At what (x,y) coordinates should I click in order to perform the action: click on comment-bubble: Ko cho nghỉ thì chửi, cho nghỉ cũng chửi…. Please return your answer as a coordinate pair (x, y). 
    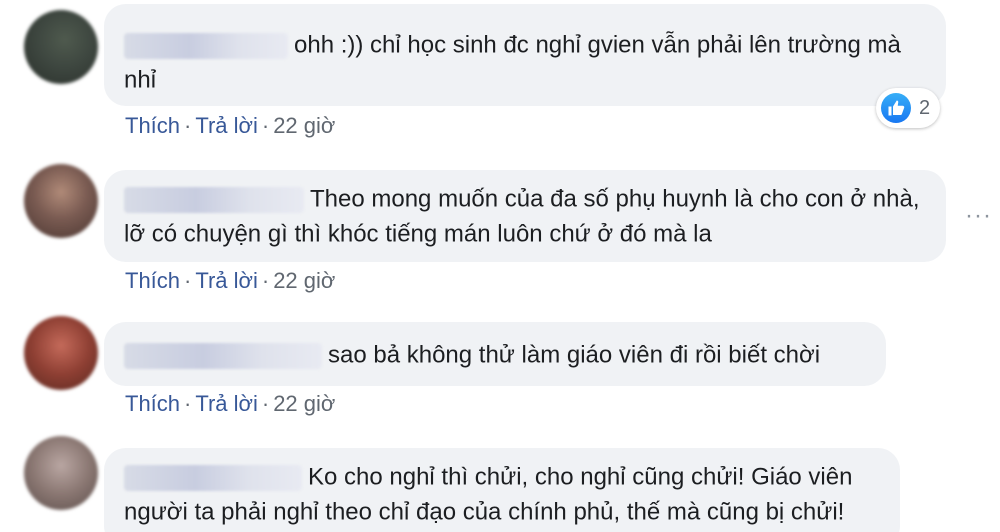
    Looking at the image, I should click on (502, 490).